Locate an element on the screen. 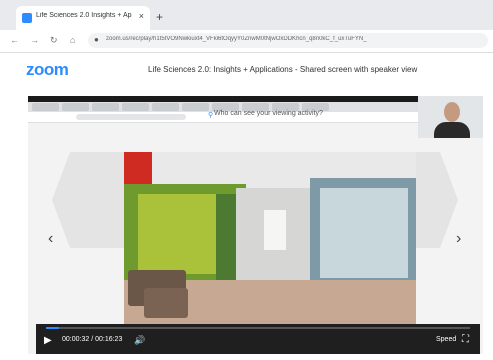 The width and height of the screenshot is (493, 360). lab-window is located at coordinates (364, 233).